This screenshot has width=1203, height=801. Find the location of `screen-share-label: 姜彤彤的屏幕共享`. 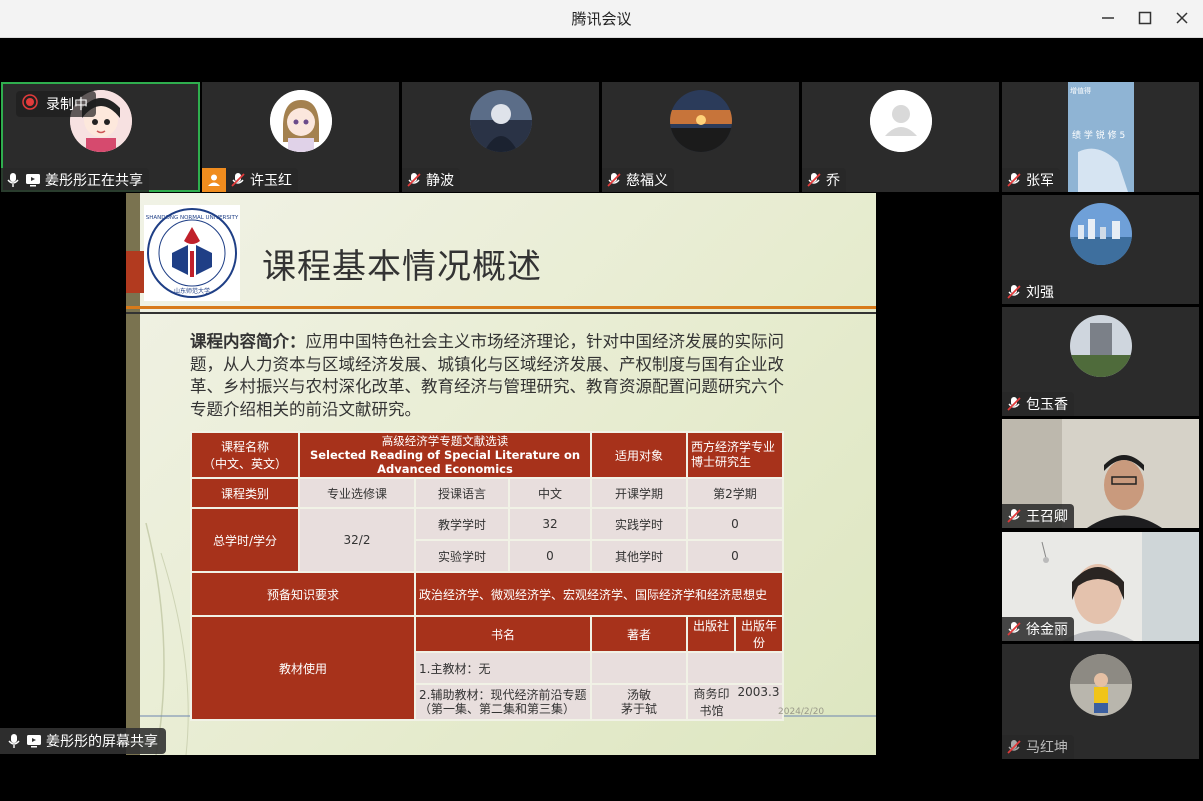

screen-share-label: 姜彤彤的屏幕共享 is located at coordinates (83, 741).